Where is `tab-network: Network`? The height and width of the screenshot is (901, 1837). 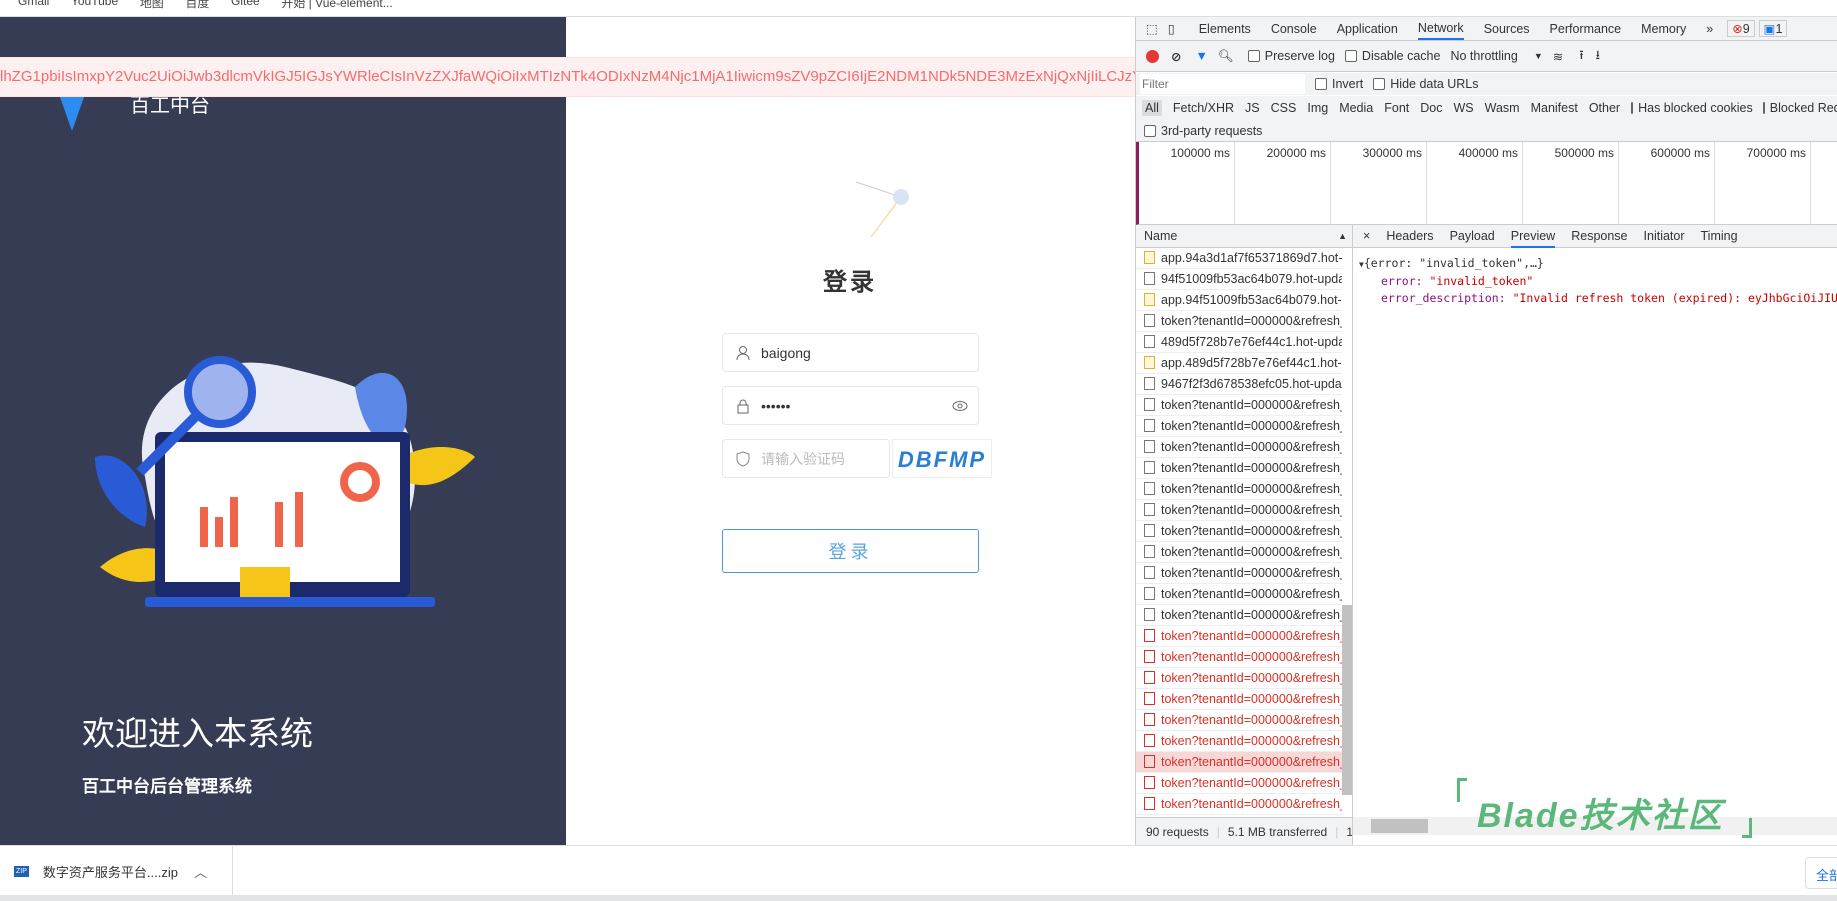 tab-network: Network is located at coordinates (1440, 28).